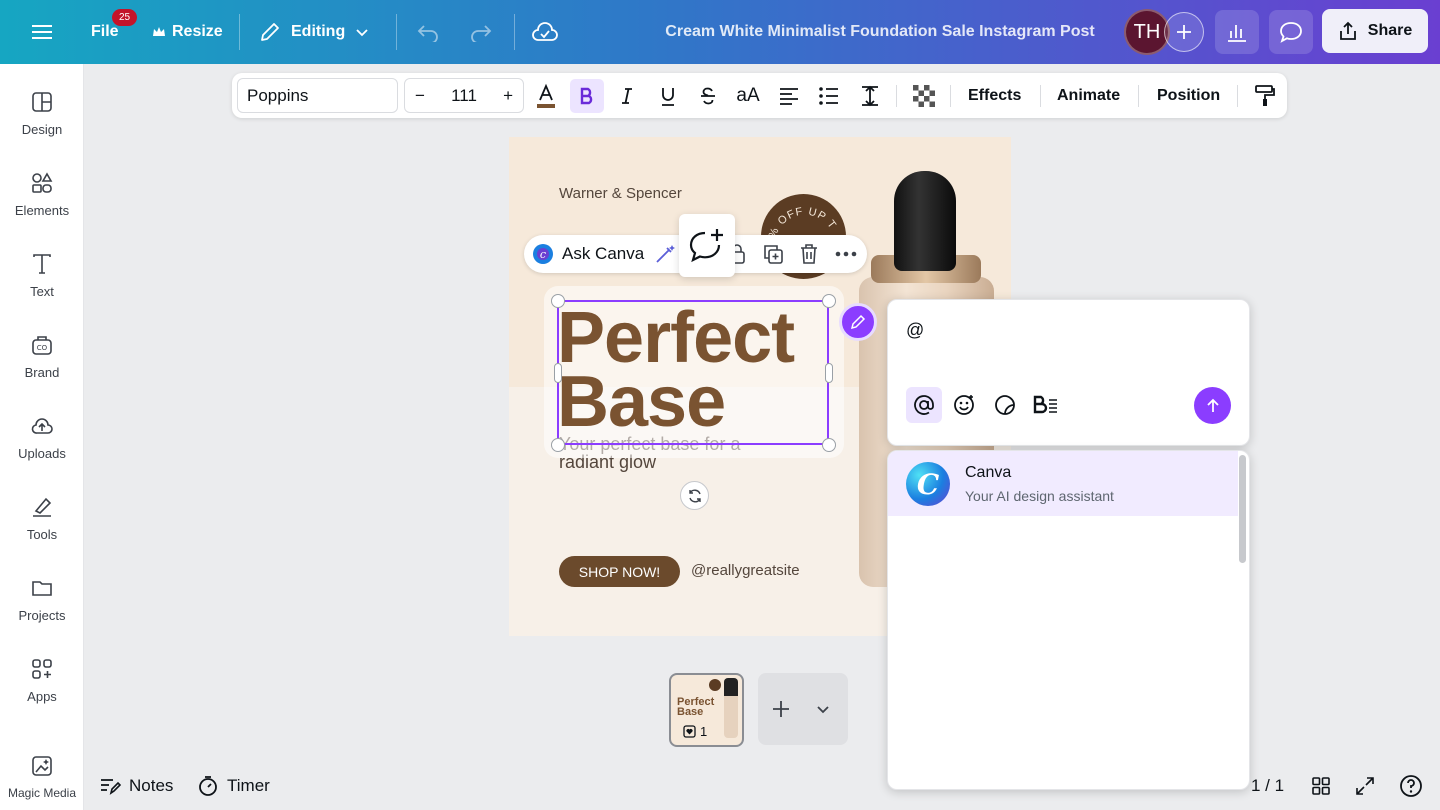 The image size is (1440, 810). What do you see at coordinates (546, 96) in the screenshot?
I see `text-color-button` at bounding box center [546, 96].